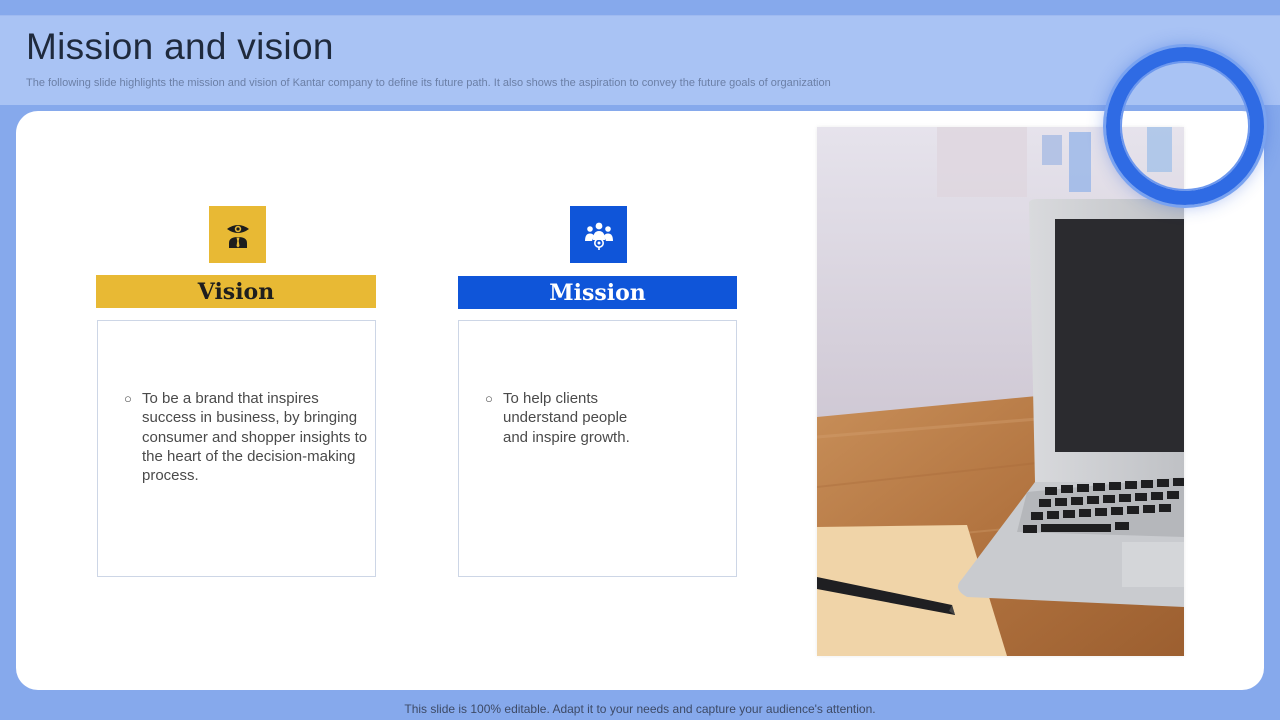  Describe the element at coordinates (237, 234) in the screenshot. I see `vision-icon` at that location.